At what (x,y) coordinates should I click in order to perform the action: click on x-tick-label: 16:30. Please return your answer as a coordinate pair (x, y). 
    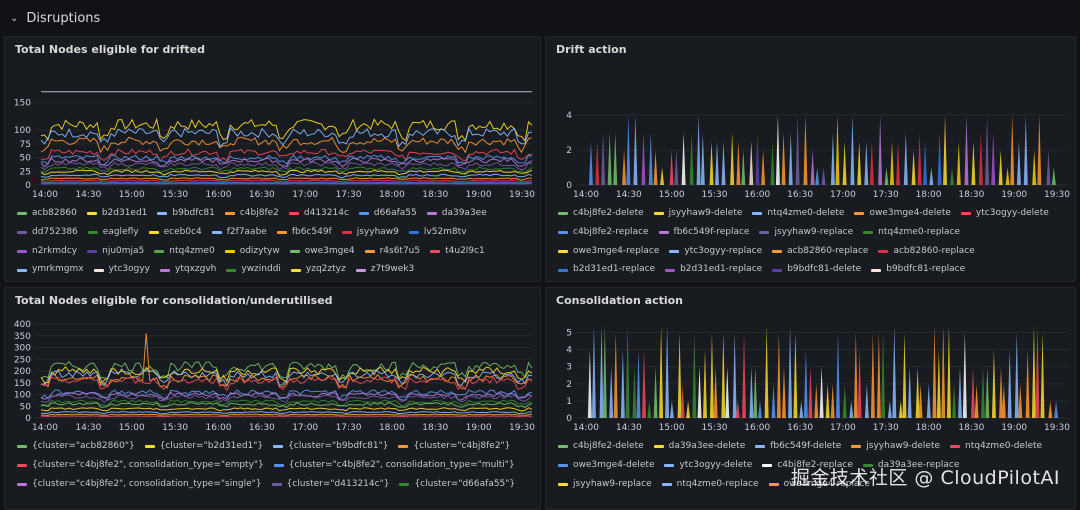
    Looking at the image, I should click on (262, 428).